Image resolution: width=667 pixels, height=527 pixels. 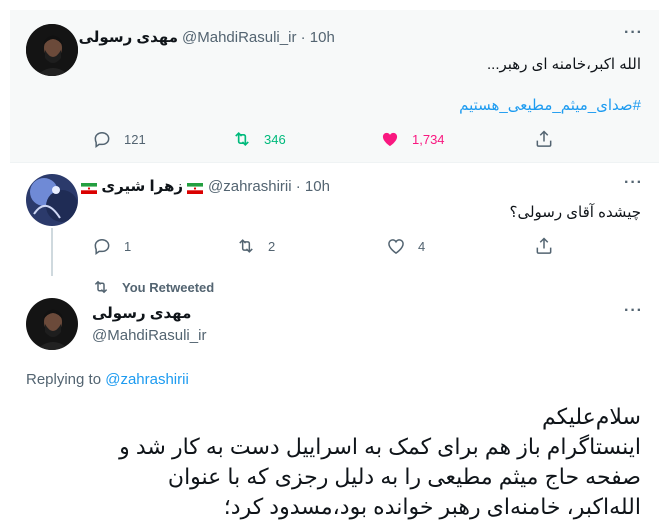 I want to click on reply-button: 1, so click(x=111, y=246).